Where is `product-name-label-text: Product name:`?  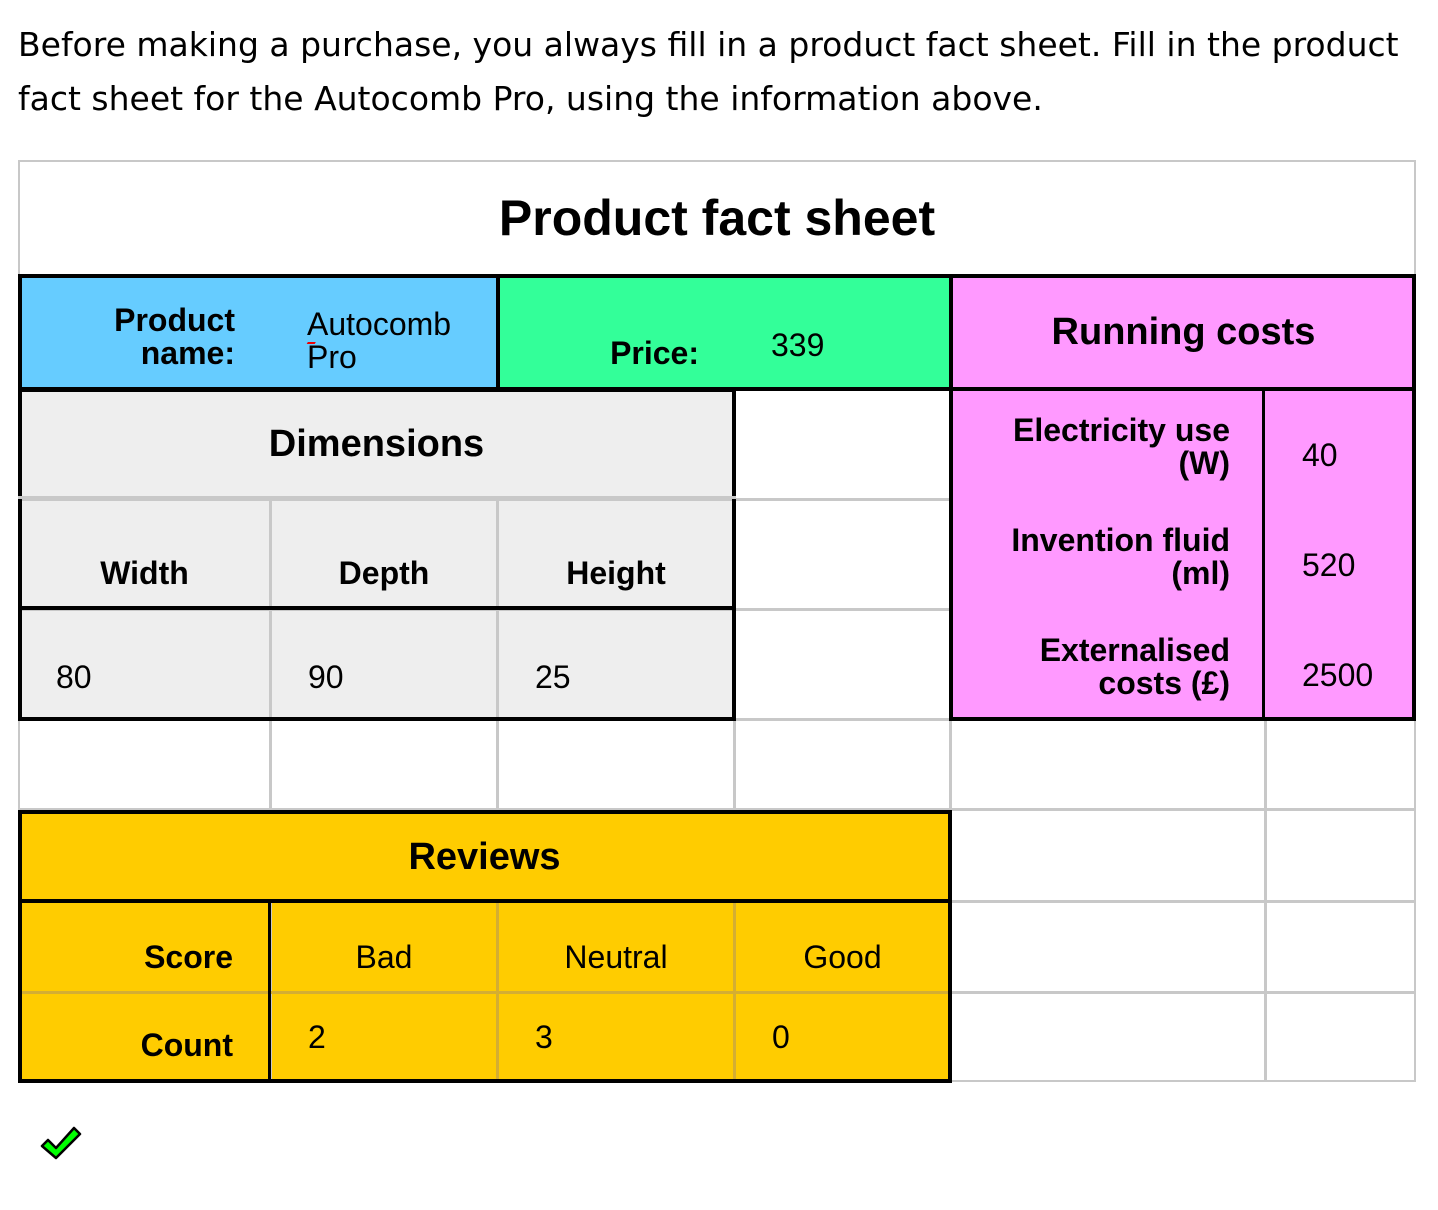
product-name-label-text: Product name: is located at coordinates (174, 336).